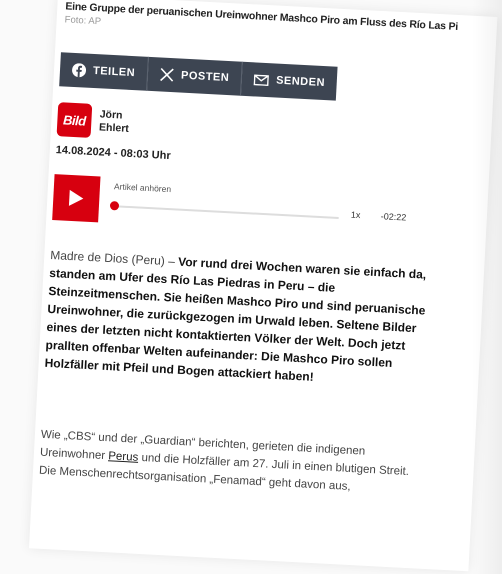 This screenshot has width=502, height=574. I want to click on share-facebook-label: TEILEN, so click(114, 72).